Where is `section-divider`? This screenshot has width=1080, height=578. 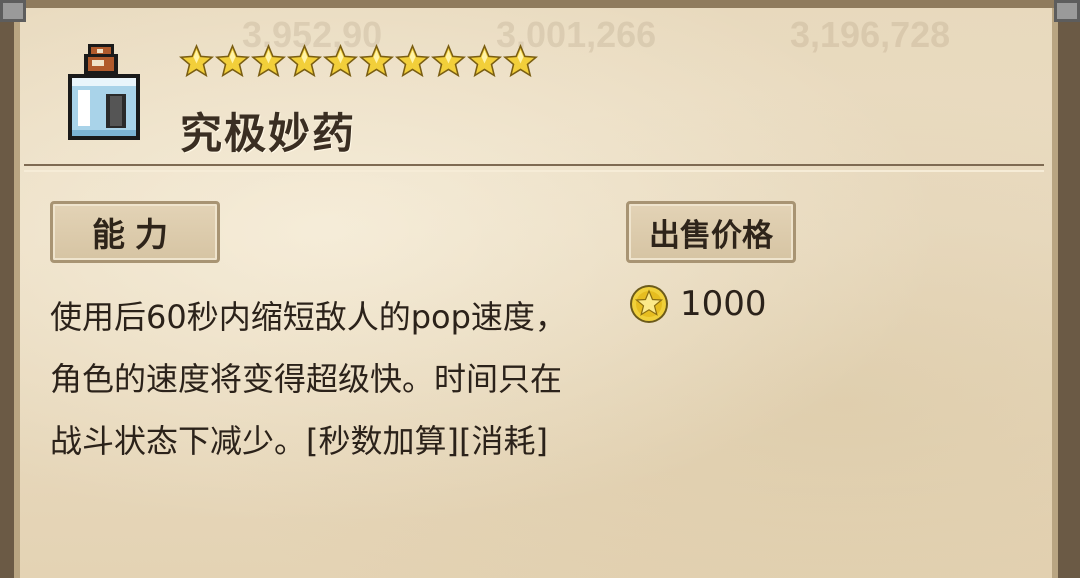
section-divider is located at coordinates (534, 168).